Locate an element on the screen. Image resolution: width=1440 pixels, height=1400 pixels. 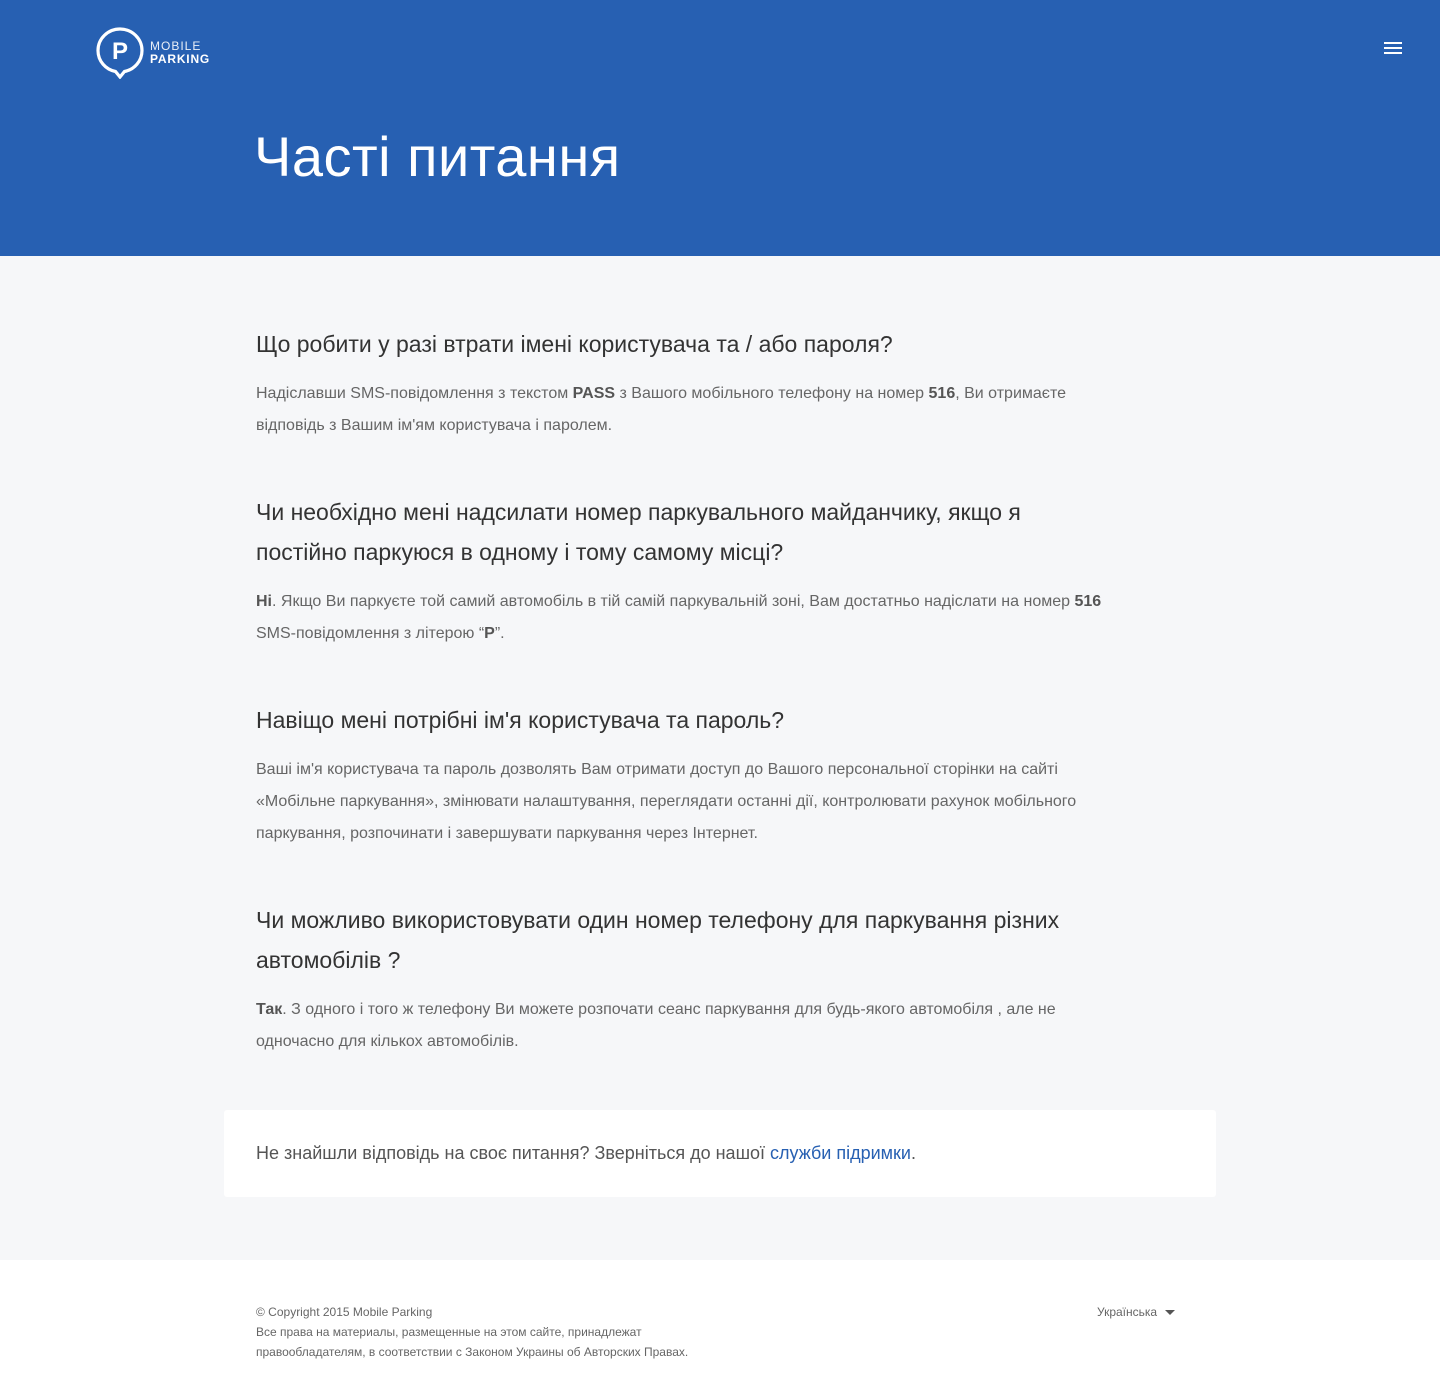
answer-emphasis: PASS is located at coordinates (594, 393).